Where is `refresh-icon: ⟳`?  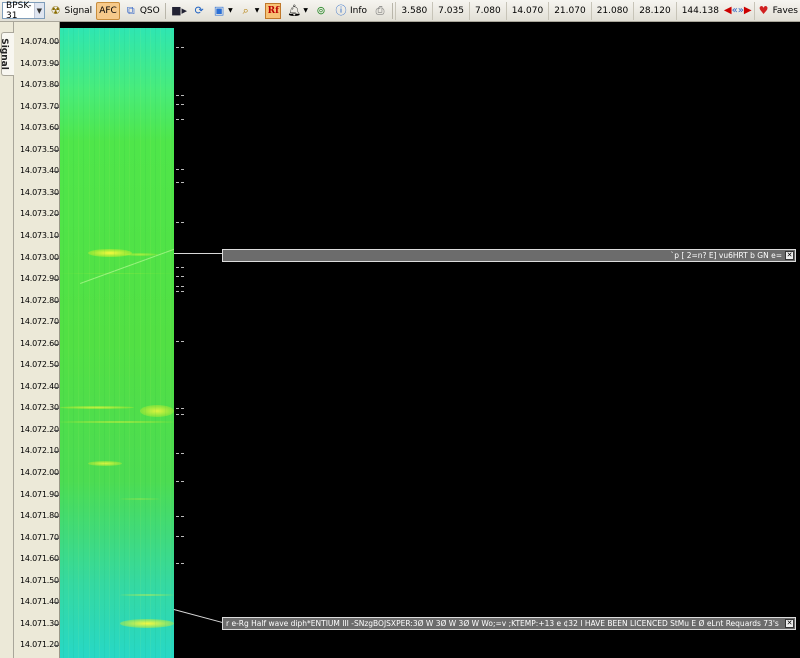 refresh-icon: ⟳ is located at coordinates (199, 10).